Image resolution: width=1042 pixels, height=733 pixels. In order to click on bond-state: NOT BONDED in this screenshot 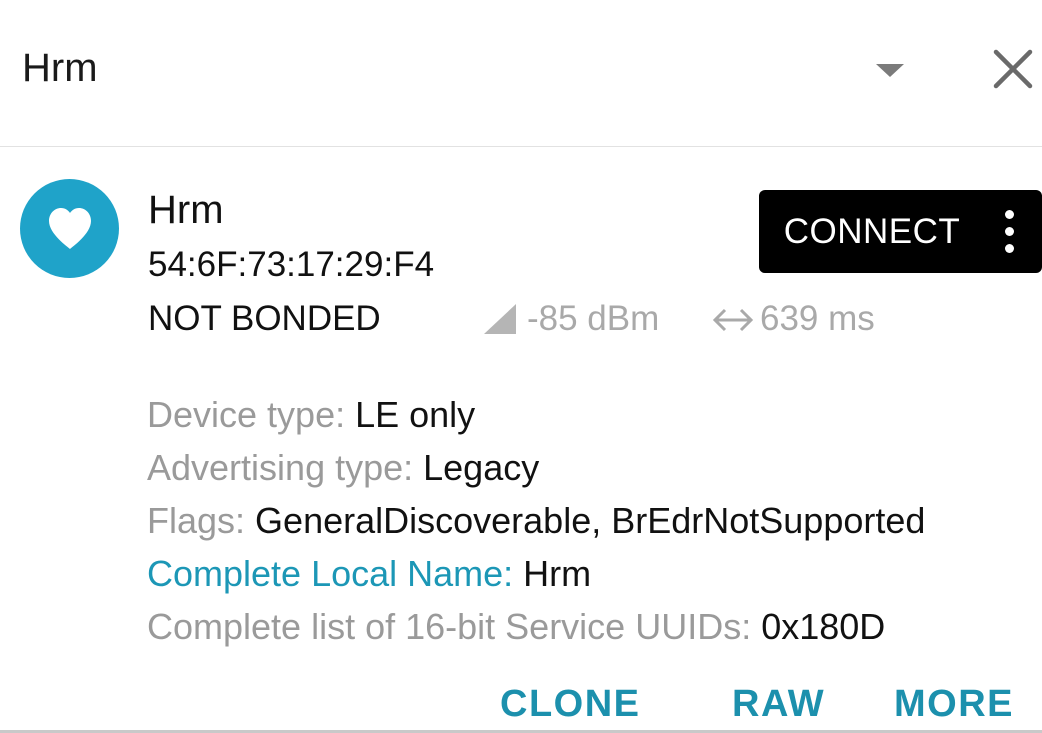, I will do `click(264, 318)`.